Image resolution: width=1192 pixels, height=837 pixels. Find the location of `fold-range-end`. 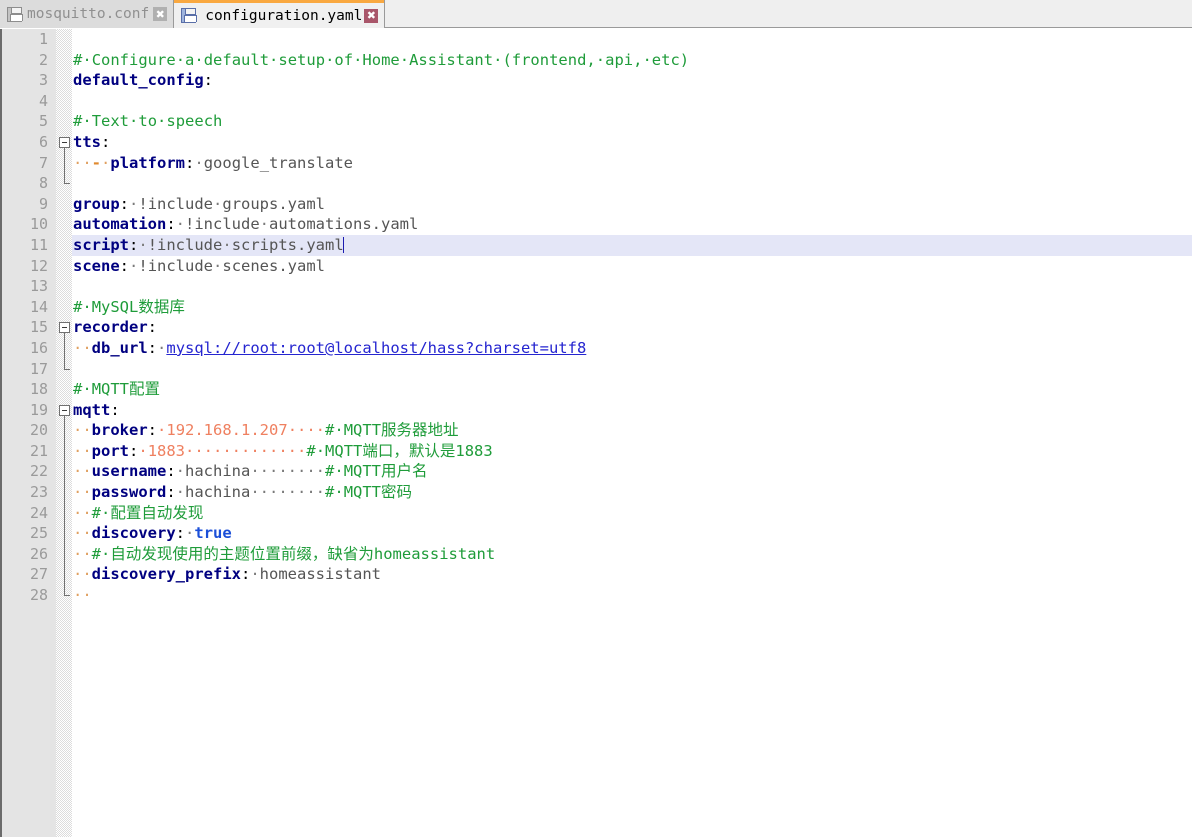

fold-range-end is located at coordinates (67, 184).